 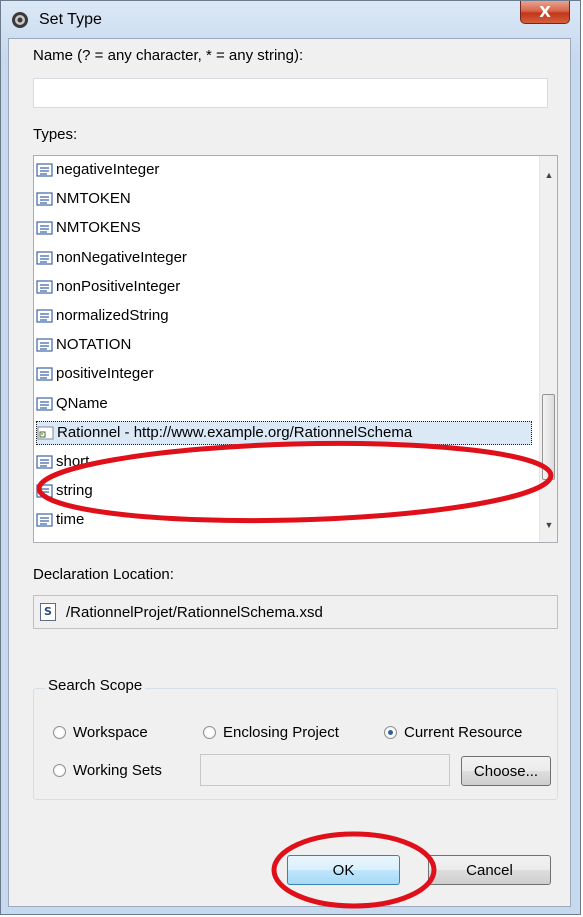 I want to click on working-sets-field, so click(x=325, y=770).